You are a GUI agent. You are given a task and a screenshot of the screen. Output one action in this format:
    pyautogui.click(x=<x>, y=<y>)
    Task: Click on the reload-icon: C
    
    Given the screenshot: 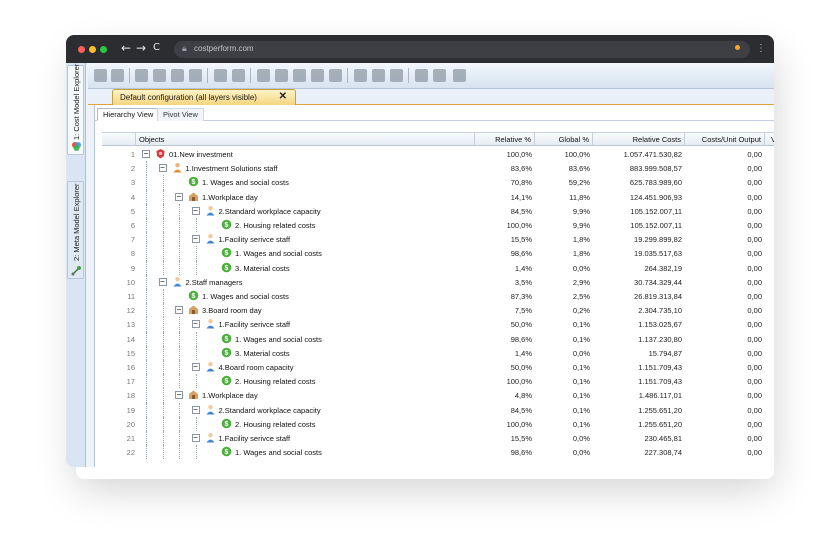 What is the action you would take?
    pyautogui.click(x=156, y=47)
    